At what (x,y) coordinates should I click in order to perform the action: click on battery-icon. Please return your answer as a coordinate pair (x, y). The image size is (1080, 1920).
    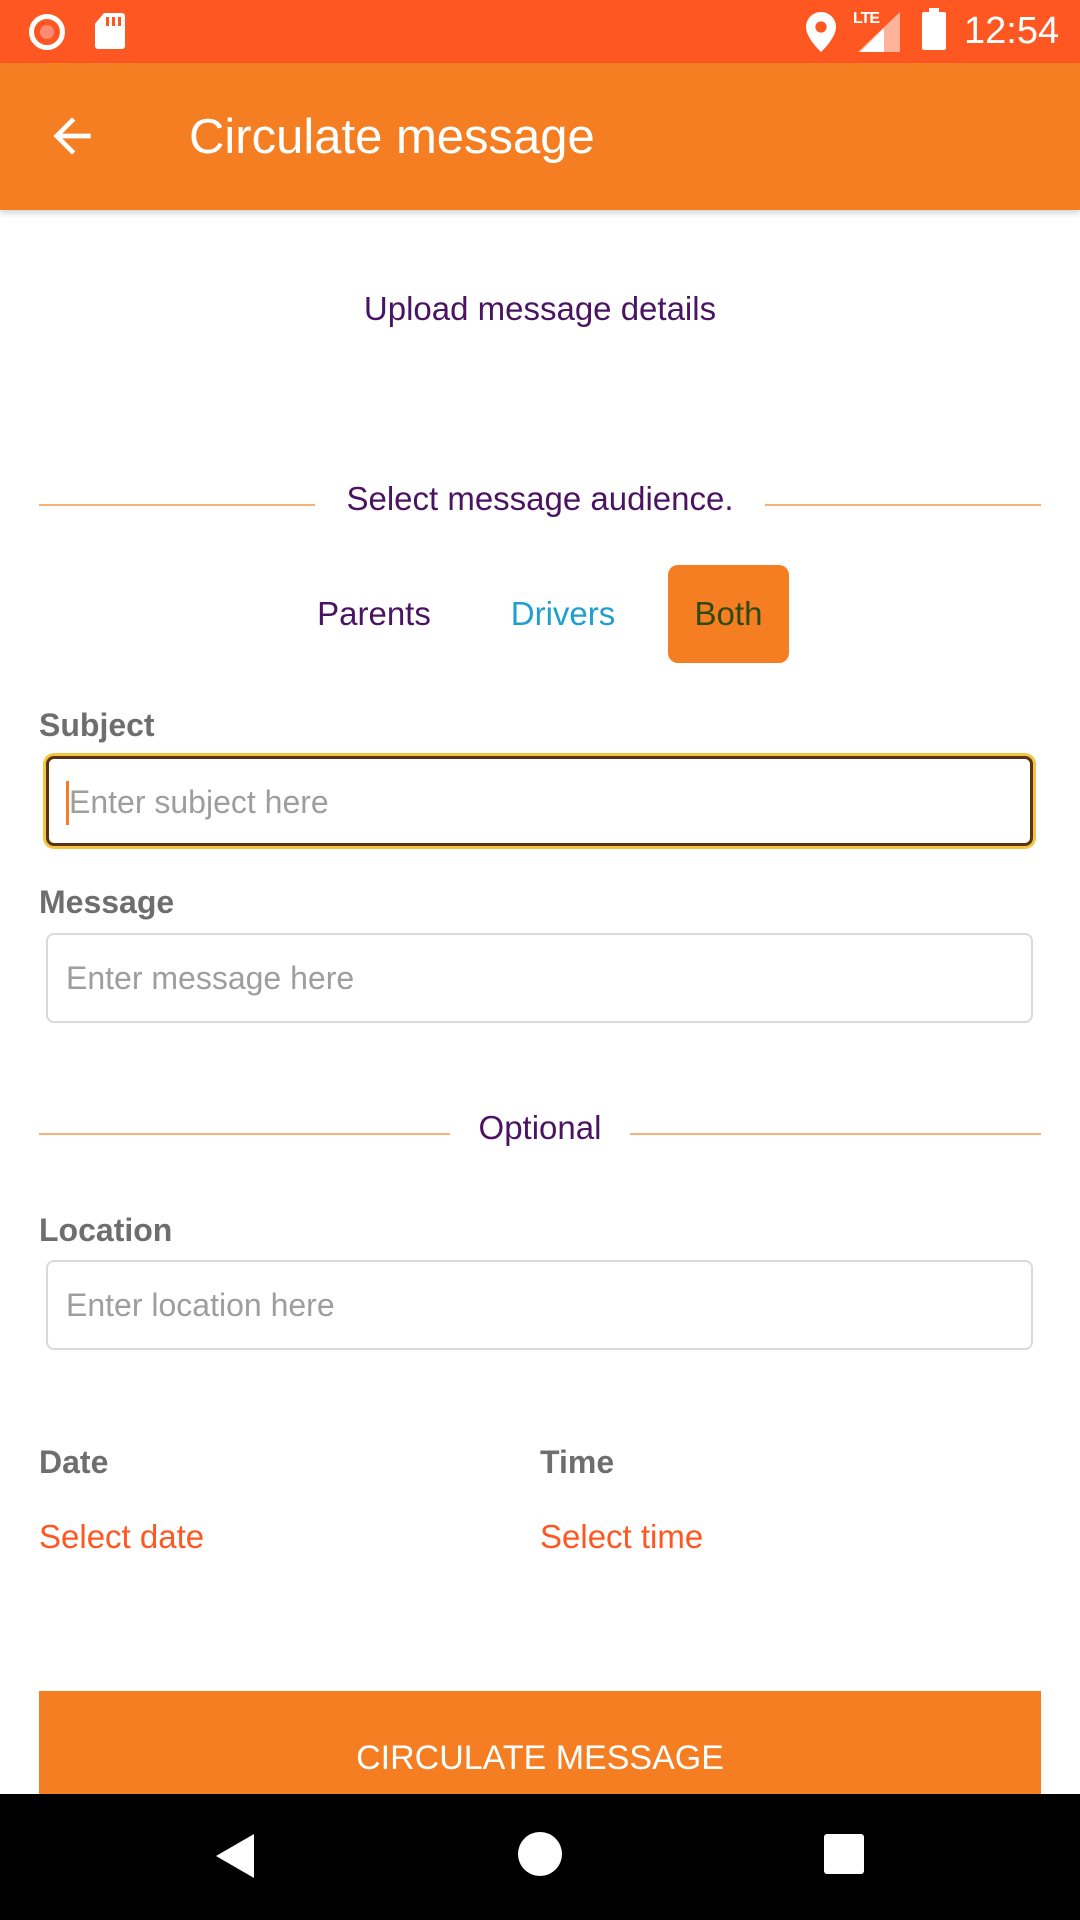
    Looking at the image, I should click on (934, 29).